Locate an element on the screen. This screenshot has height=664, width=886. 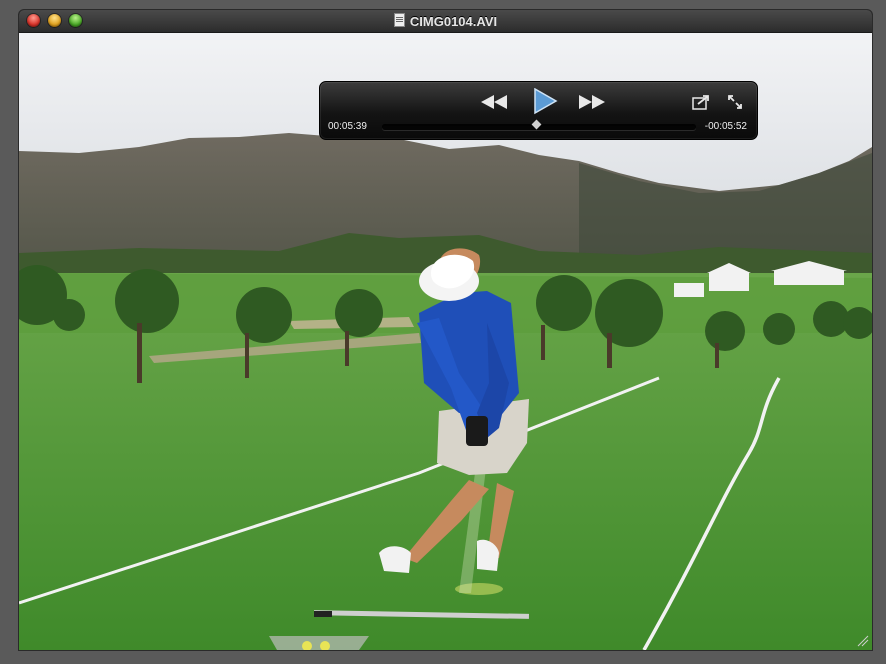
fast-forward-icon is located at coordinates (592, 102).